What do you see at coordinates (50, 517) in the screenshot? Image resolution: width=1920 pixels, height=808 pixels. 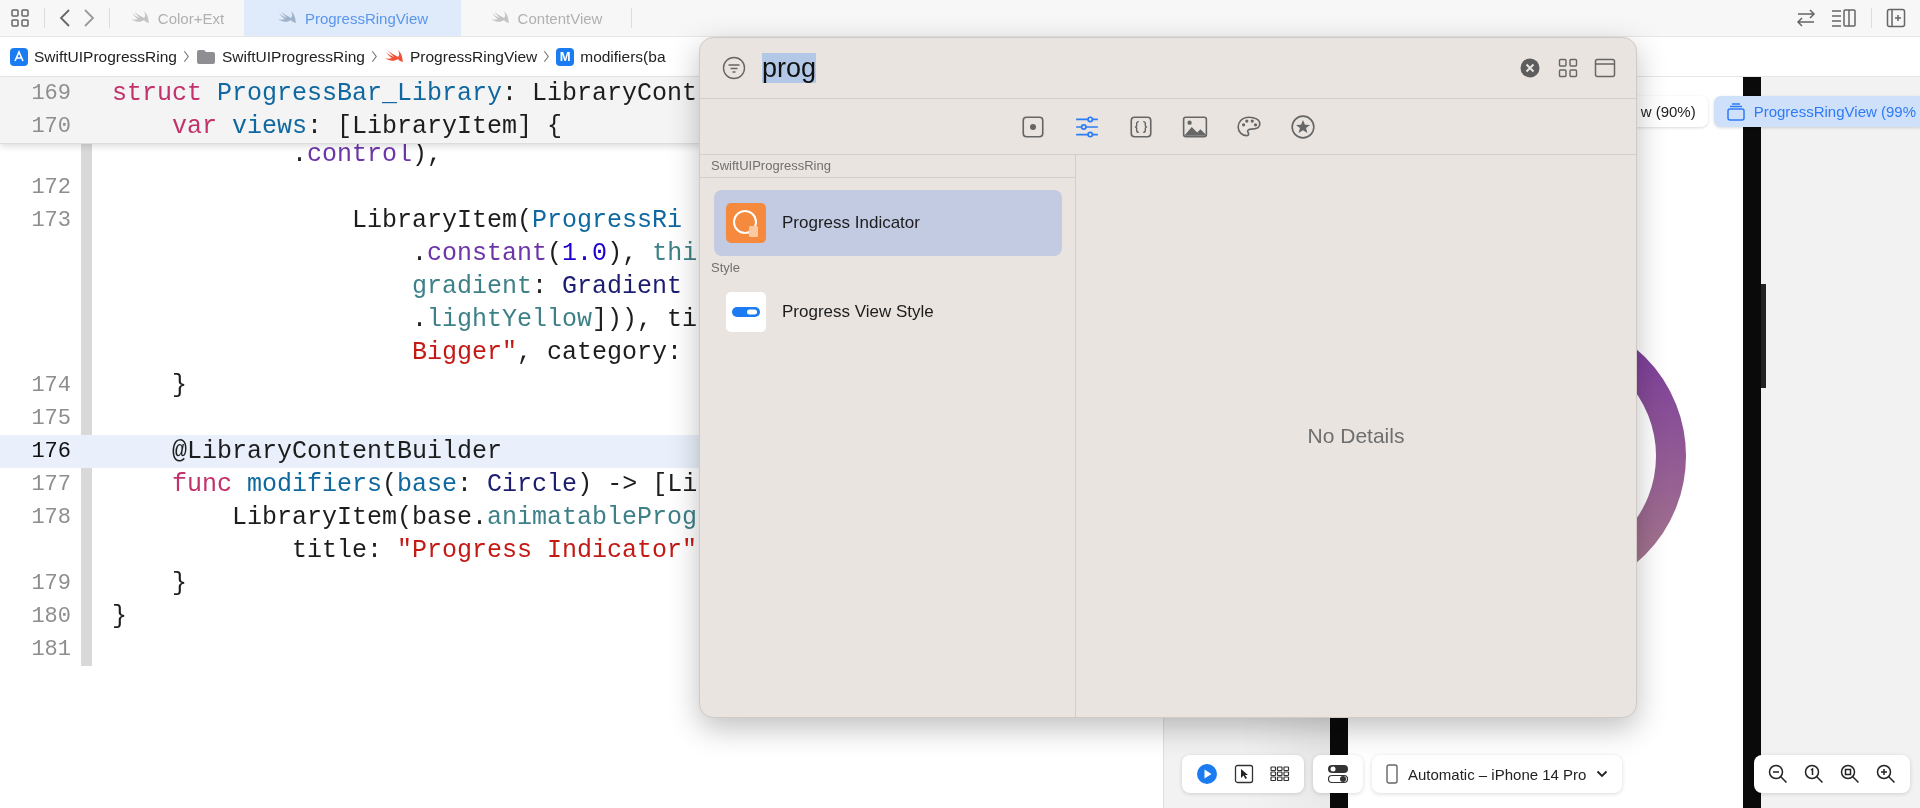 I see `line-number: 178` at bounding box center [50, 517].